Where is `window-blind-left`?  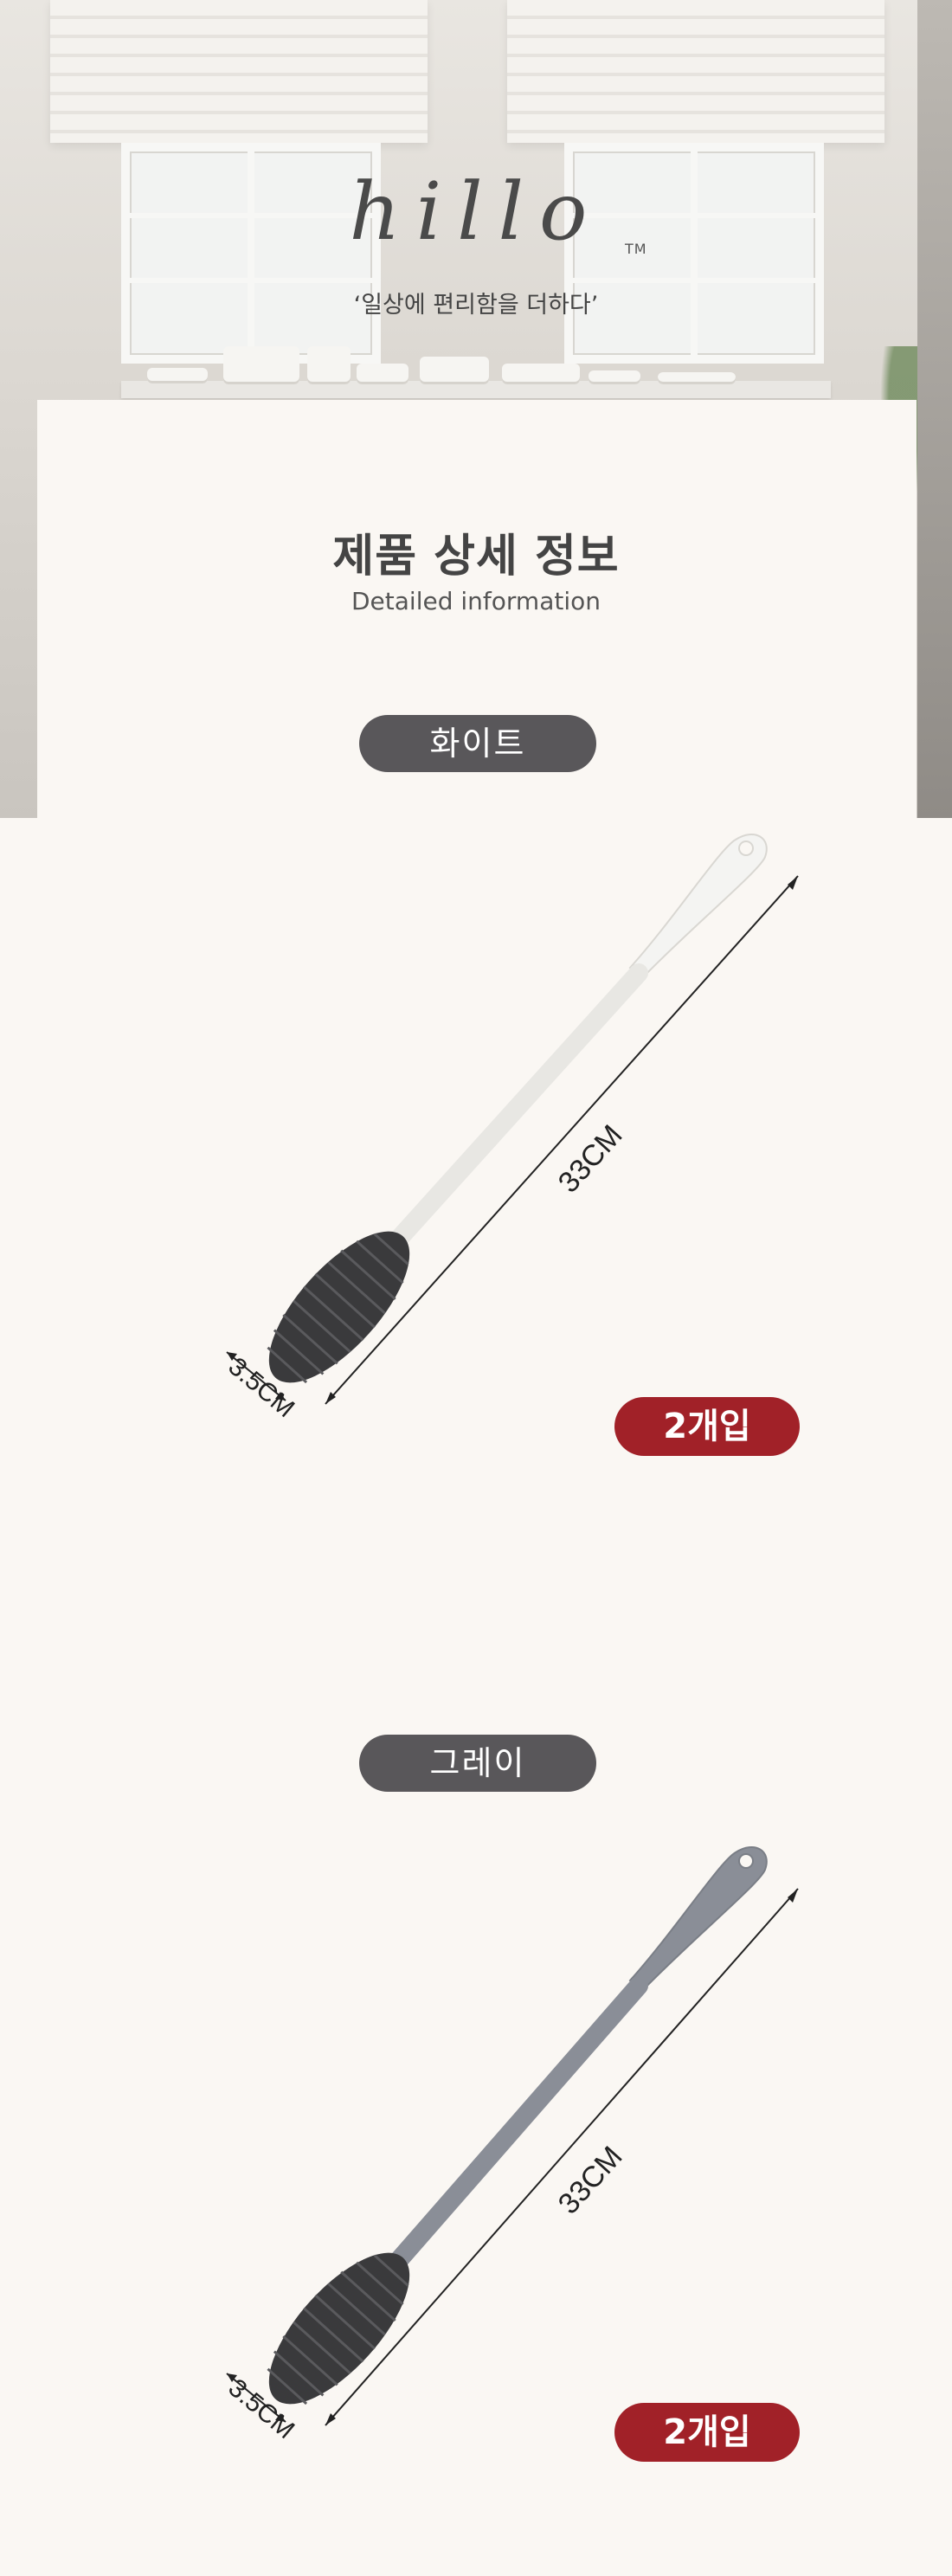
window-blind-left is located at coordinates (239, 71).